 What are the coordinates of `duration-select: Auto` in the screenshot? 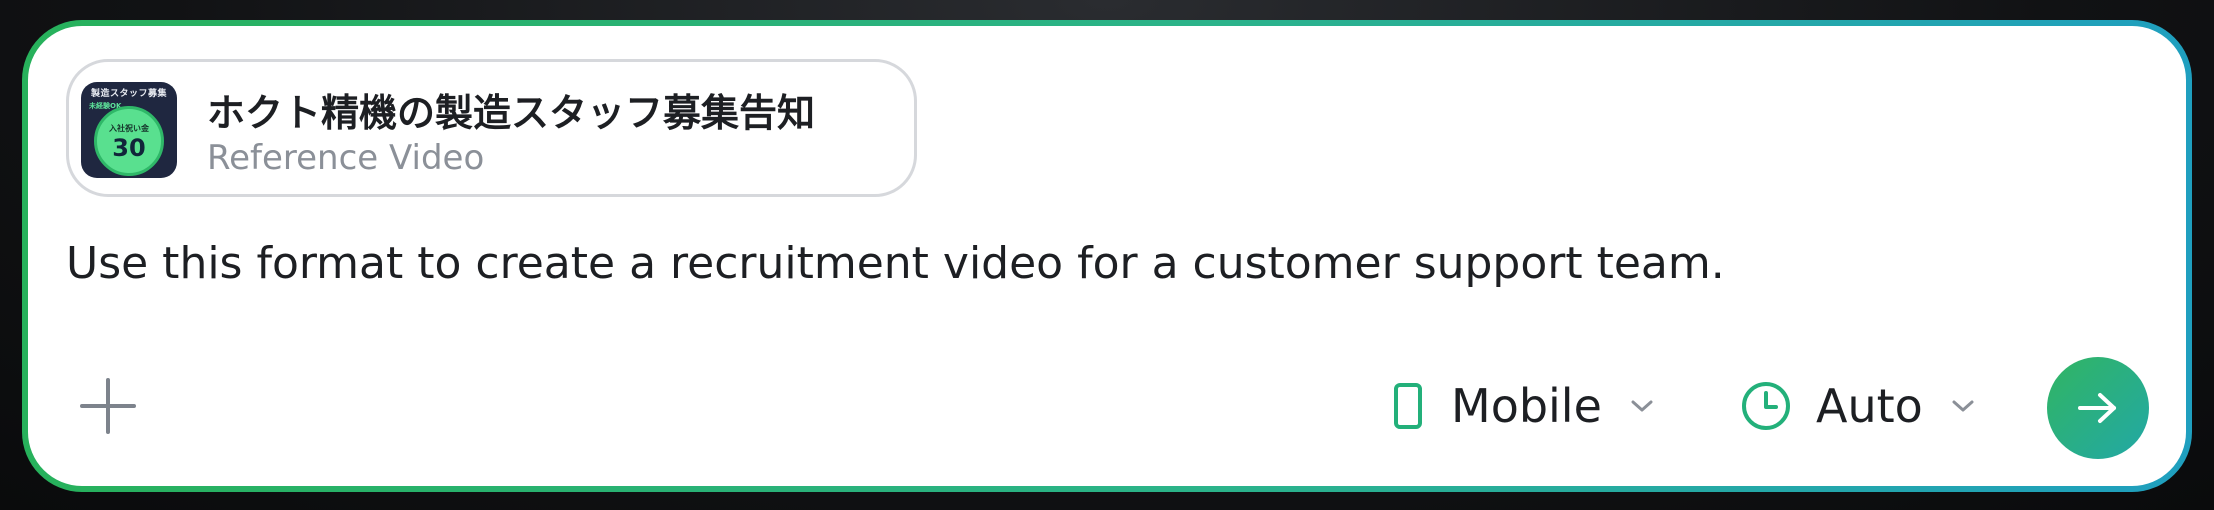 It's located at (1857, 406).